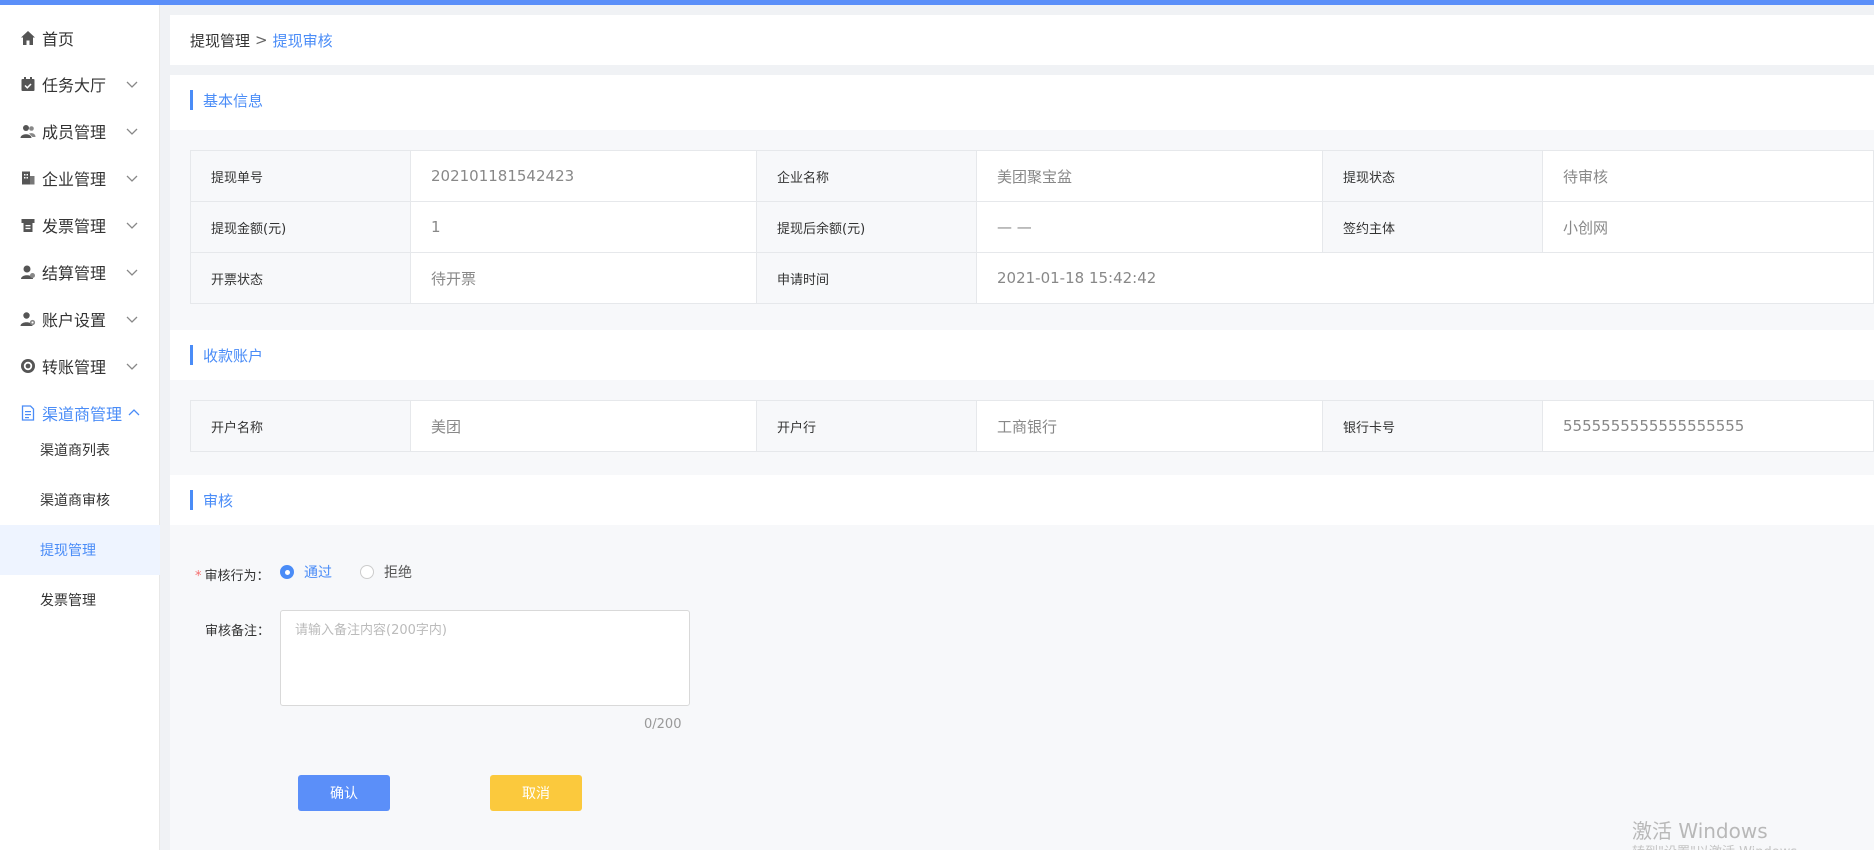 This screenshot has height=850, width=1874. I want to click on field-value: 美团聚宝盆, so click(1149, 176).